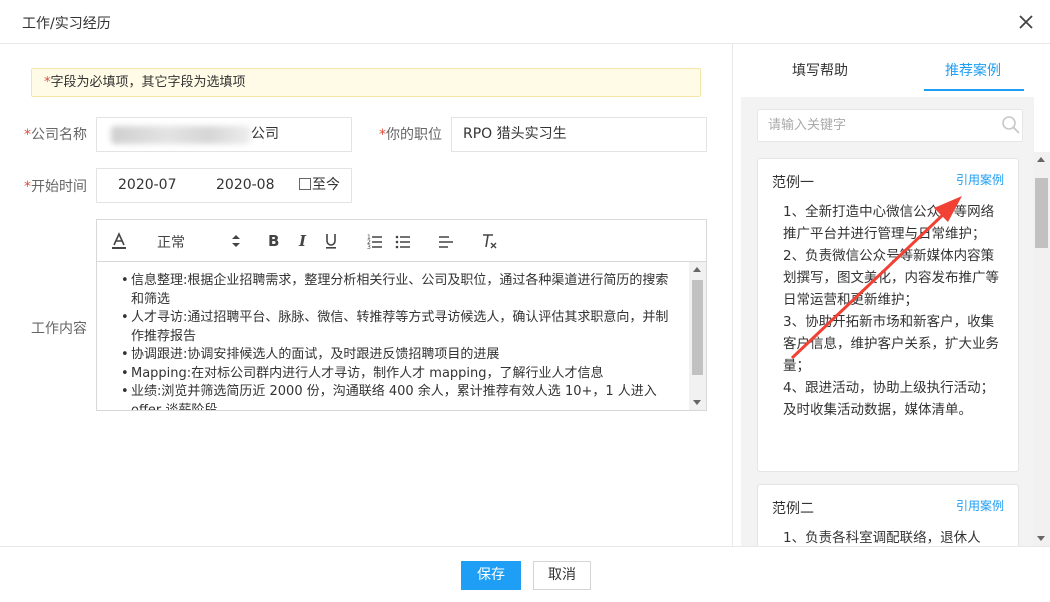 The width and height of the screenshot is (1050, 602). I want to click on clear-format-icon, so click(489, 241).